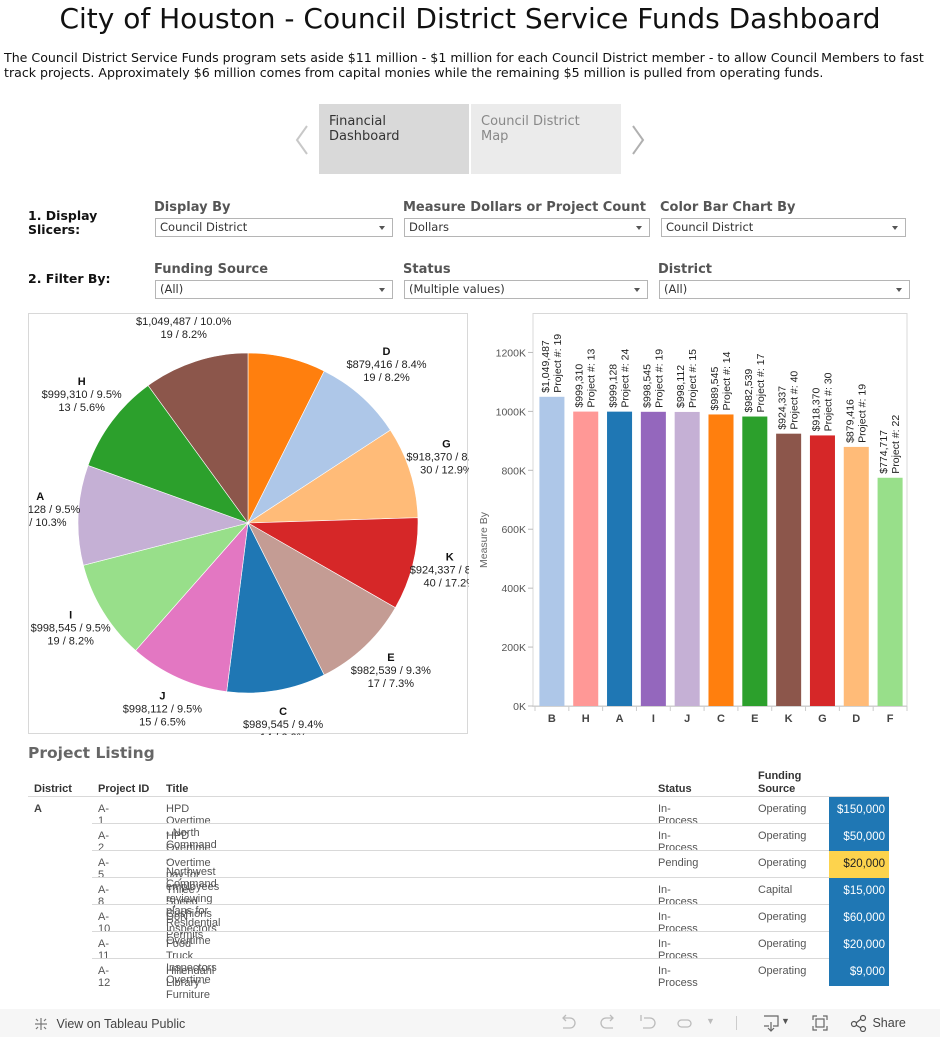  What do you see at coordinates (546, 366) in the screenshot?
I see `bar-value-label: $1,049,487` at bounding box center [546, 366].